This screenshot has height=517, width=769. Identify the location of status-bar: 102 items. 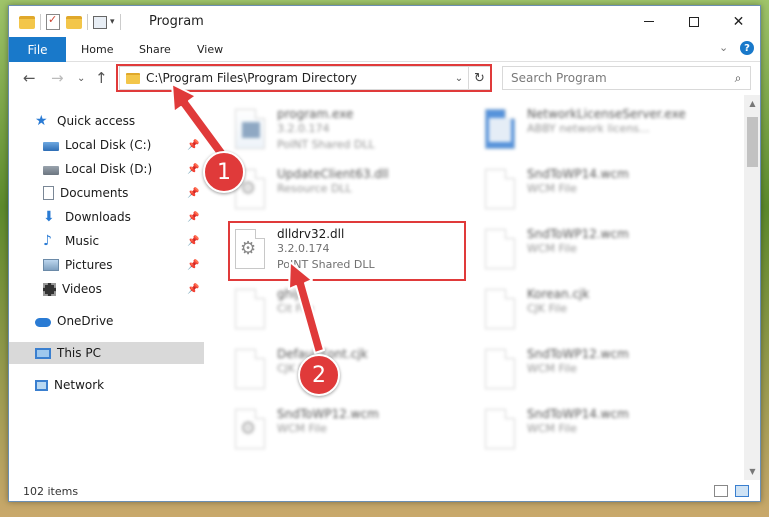
(384, 490).